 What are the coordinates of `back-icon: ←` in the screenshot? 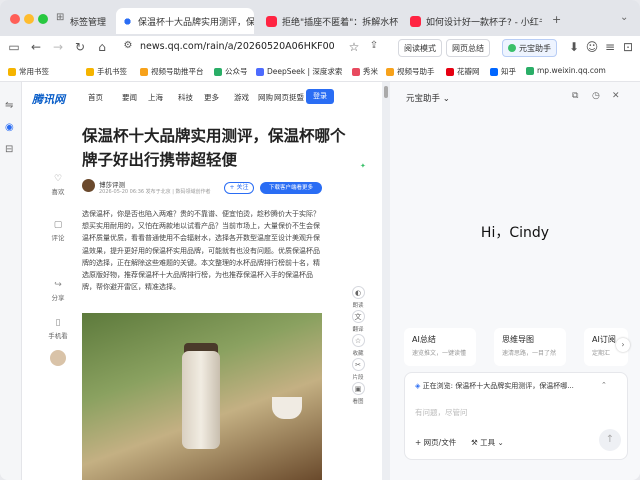 It's located at (36, 47).